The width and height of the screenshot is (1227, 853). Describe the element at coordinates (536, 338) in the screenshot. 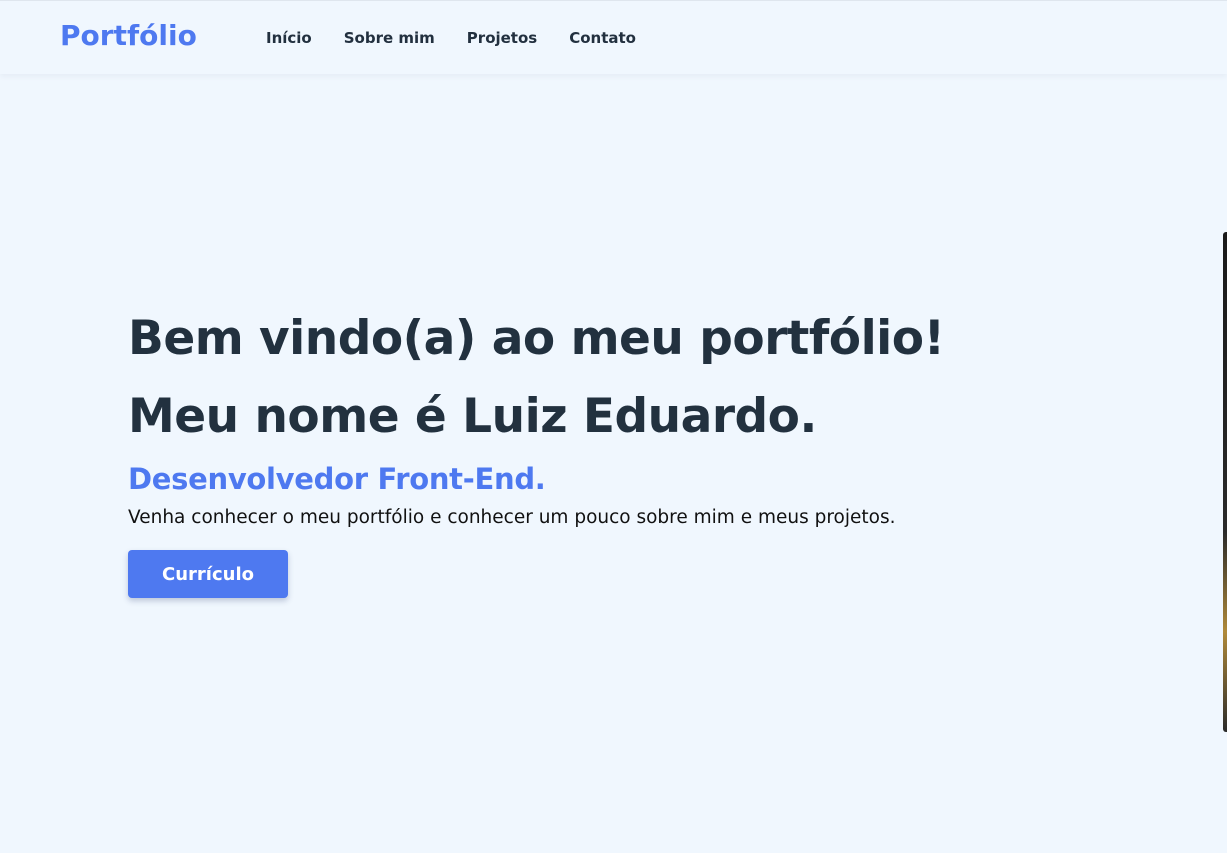

I see `hero-title-line1: Bem vindo(a) ao meu portfólio!` at that location.